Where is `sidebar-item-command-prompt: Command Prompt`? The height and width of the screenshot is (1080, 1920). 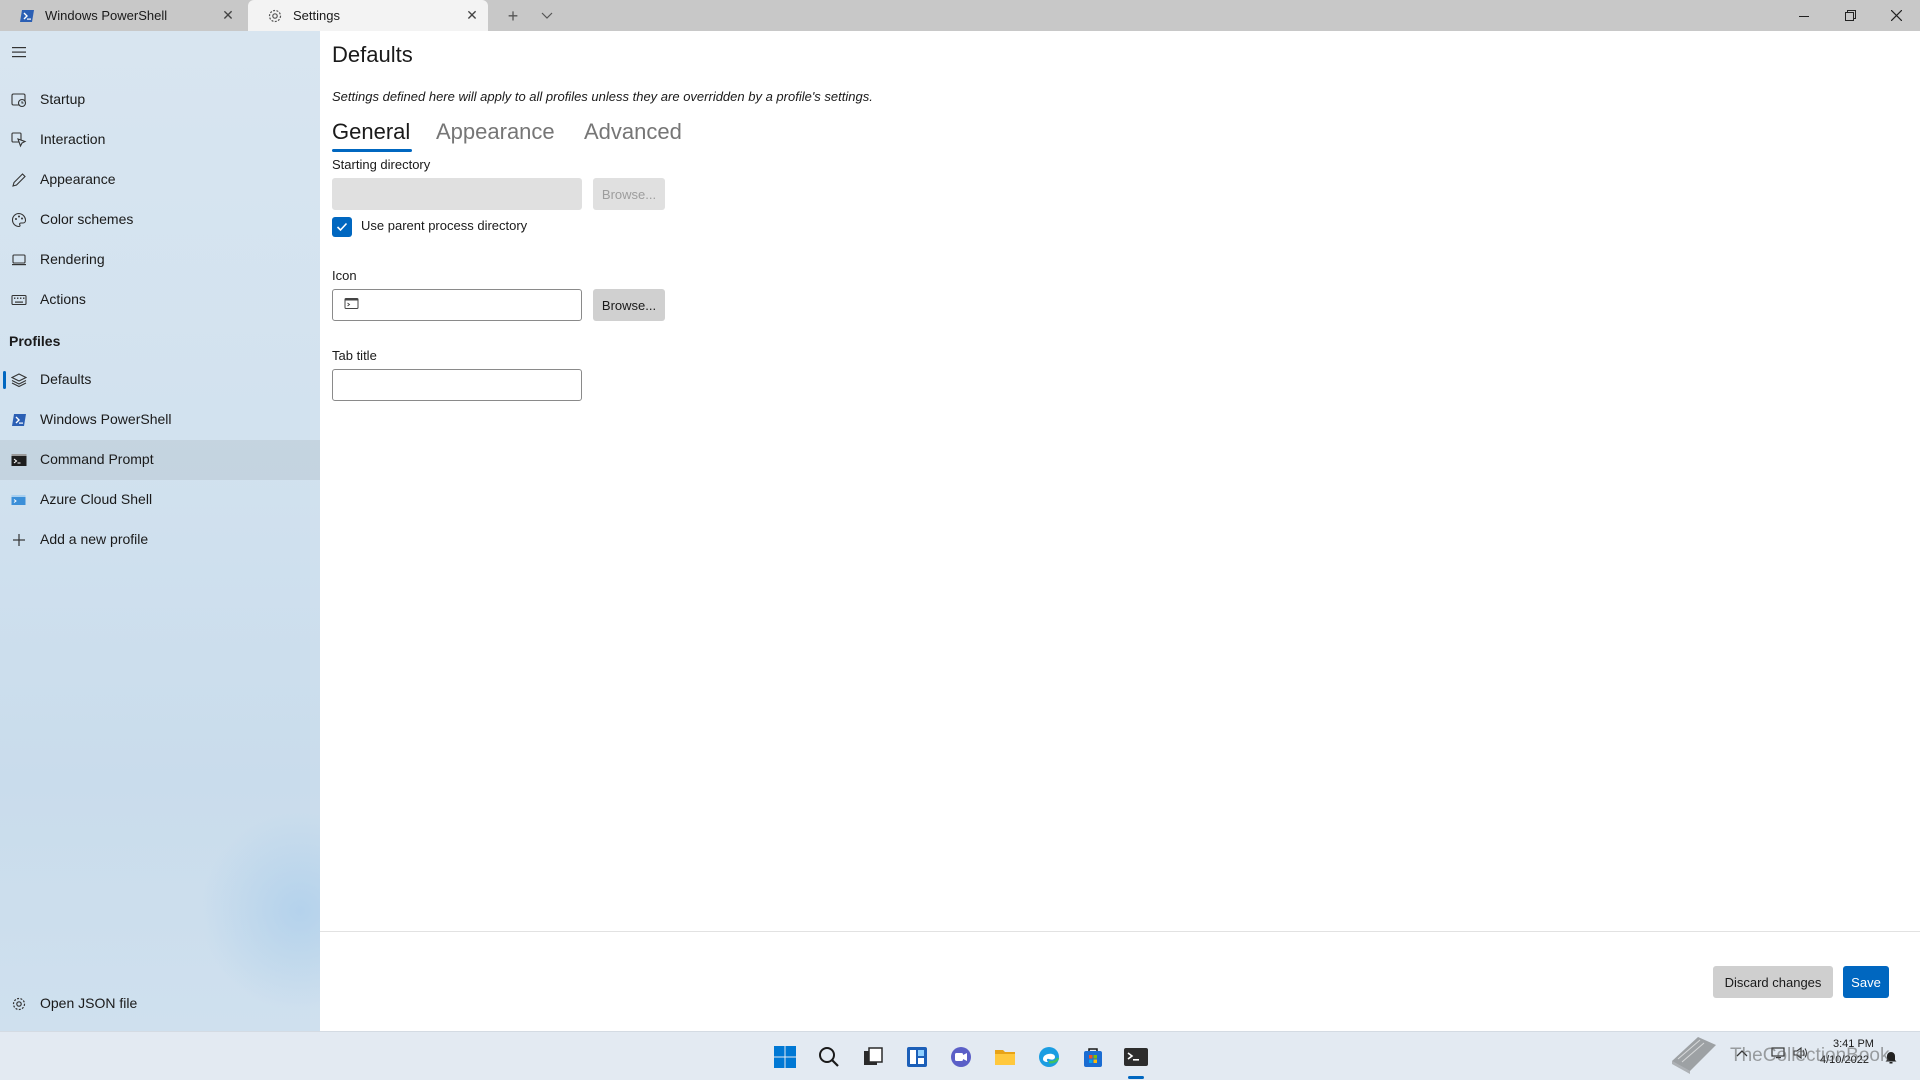 sidebar-item-command-prompt: Command Prompt is located at coordinates (160, 460).